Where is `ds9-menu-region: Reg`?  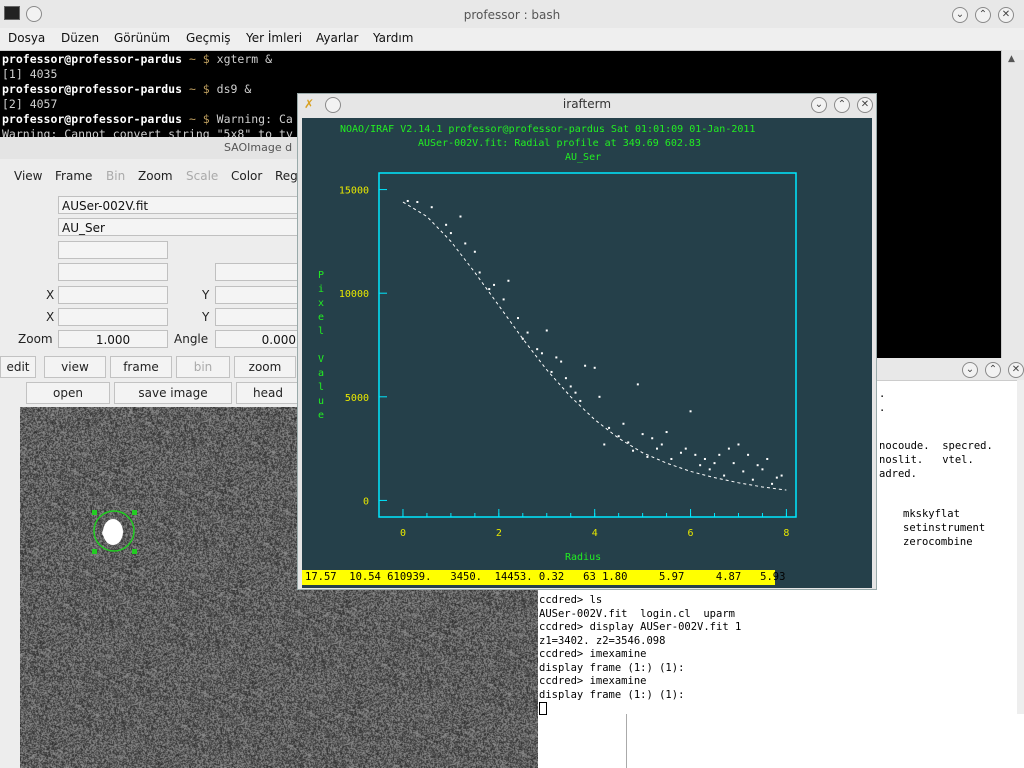 ds9-menu-region: Reg is located at coordinates (286, 176).